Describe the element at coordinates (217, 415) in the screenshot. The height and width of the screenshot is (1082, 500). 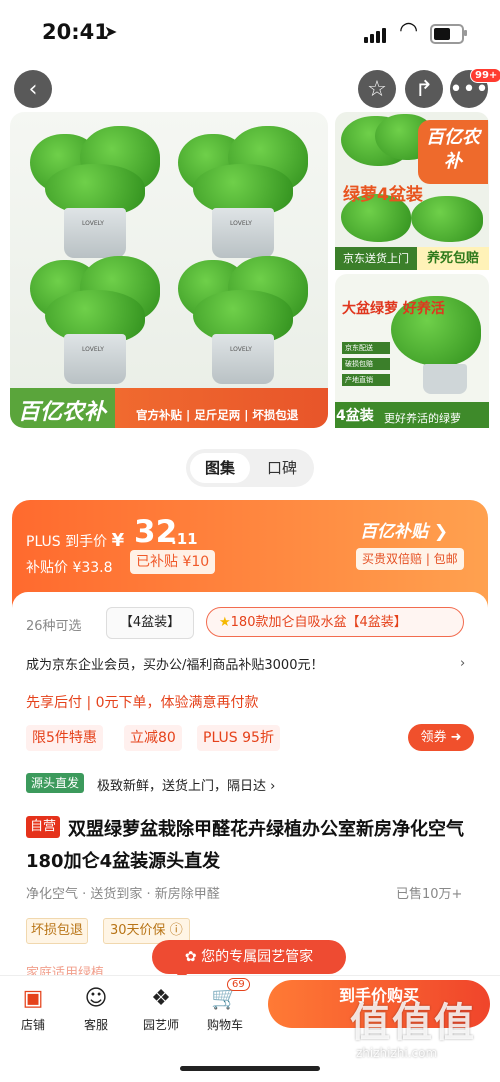
I see `main-image-slogan: 官方补贴 | 足斤足两 | 坏损包退` at that location.